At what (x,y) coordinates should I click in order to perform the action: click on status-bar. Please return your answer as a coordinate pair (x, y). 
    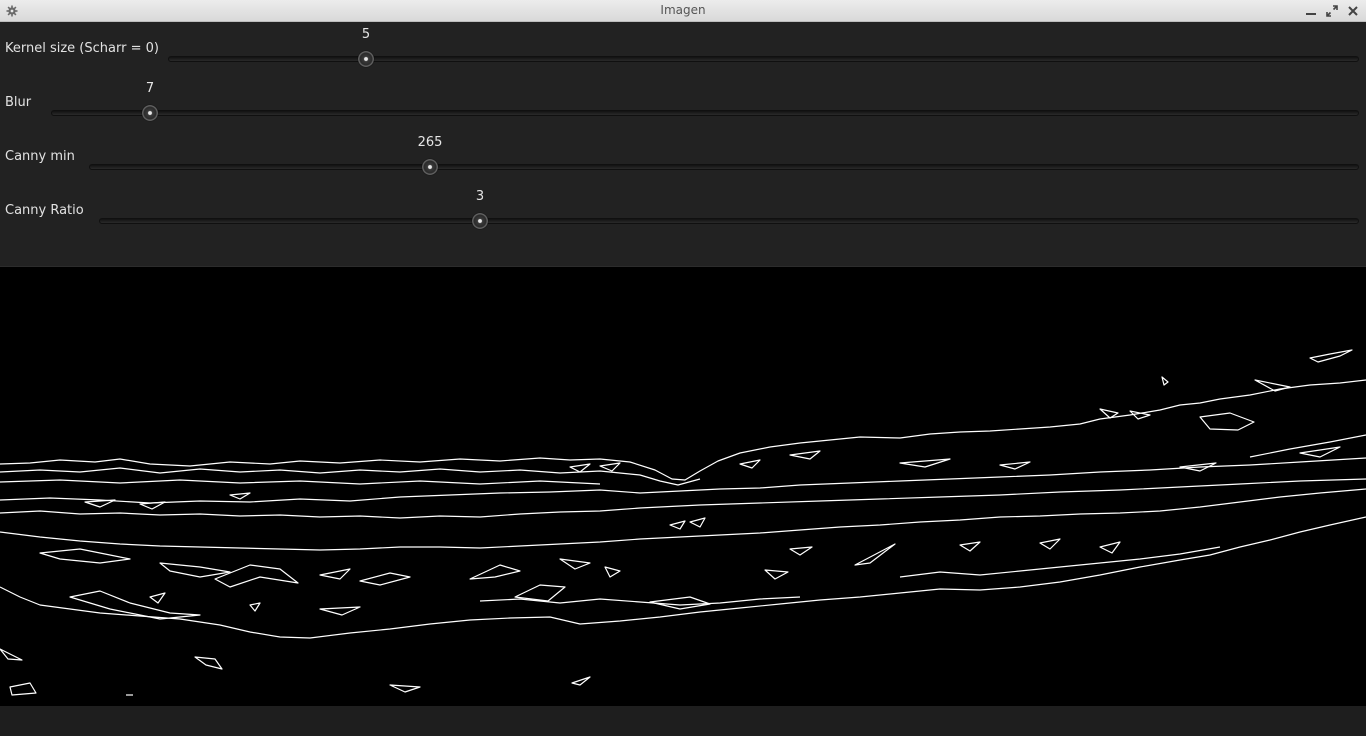
    Looking at the image, I should click on (683, 721).